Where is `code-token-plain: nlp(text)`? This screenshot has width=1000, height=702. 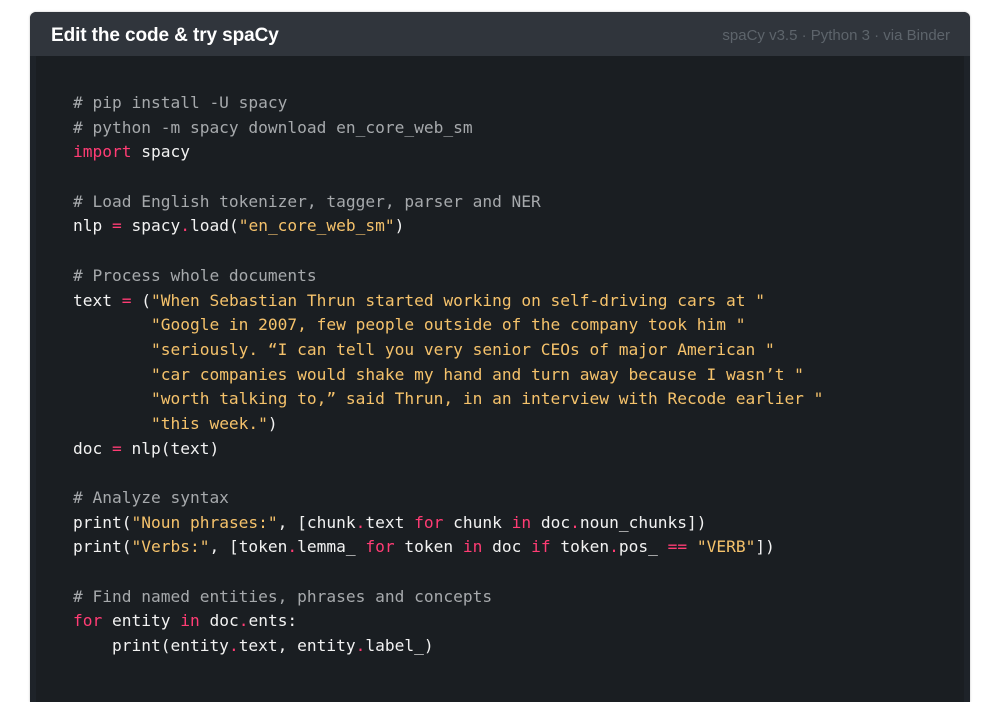
code-token-plain: nlp(text) is located at coordinates (170, 448).